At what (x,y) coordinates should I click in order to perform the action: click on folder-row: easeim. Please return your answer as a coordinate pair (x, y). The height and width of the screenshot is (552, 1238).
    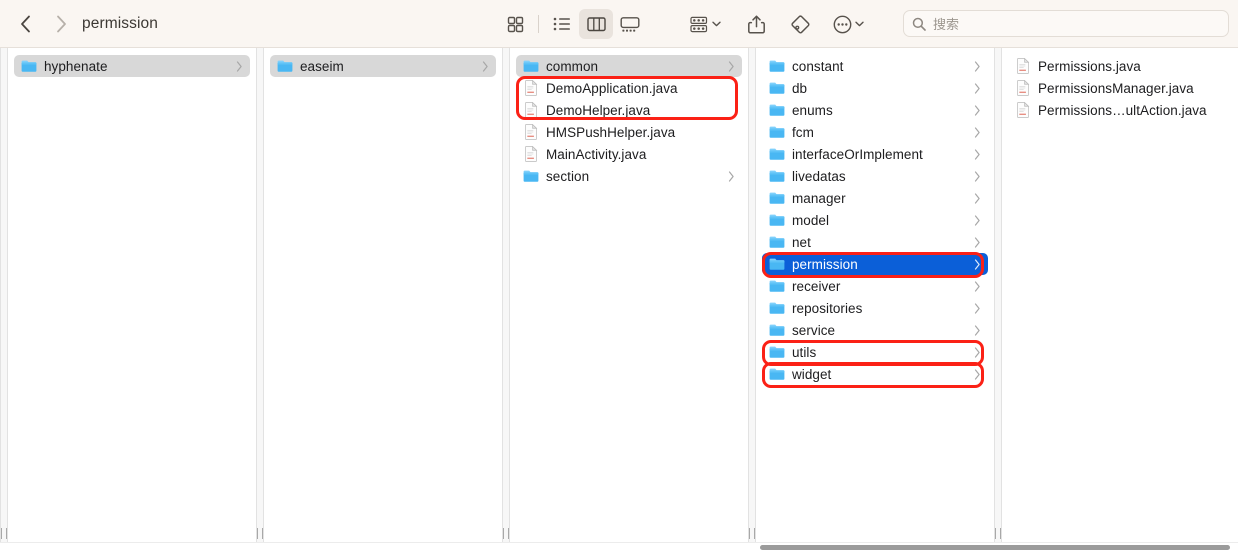
    Looking at the image, I should click on (383, 66).